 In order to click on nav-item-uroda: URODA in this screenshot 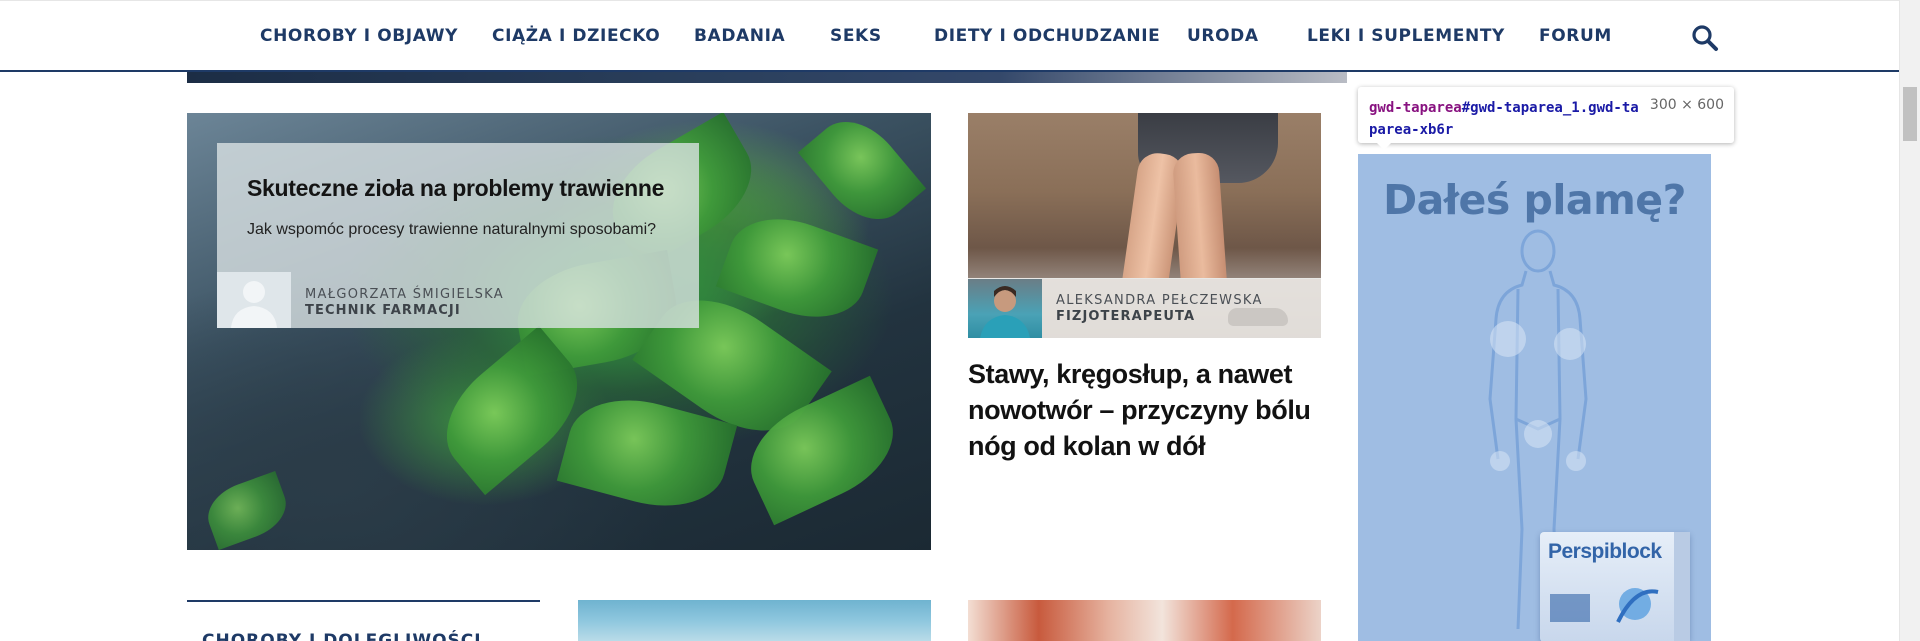, I will do `click(1223, 36)`.